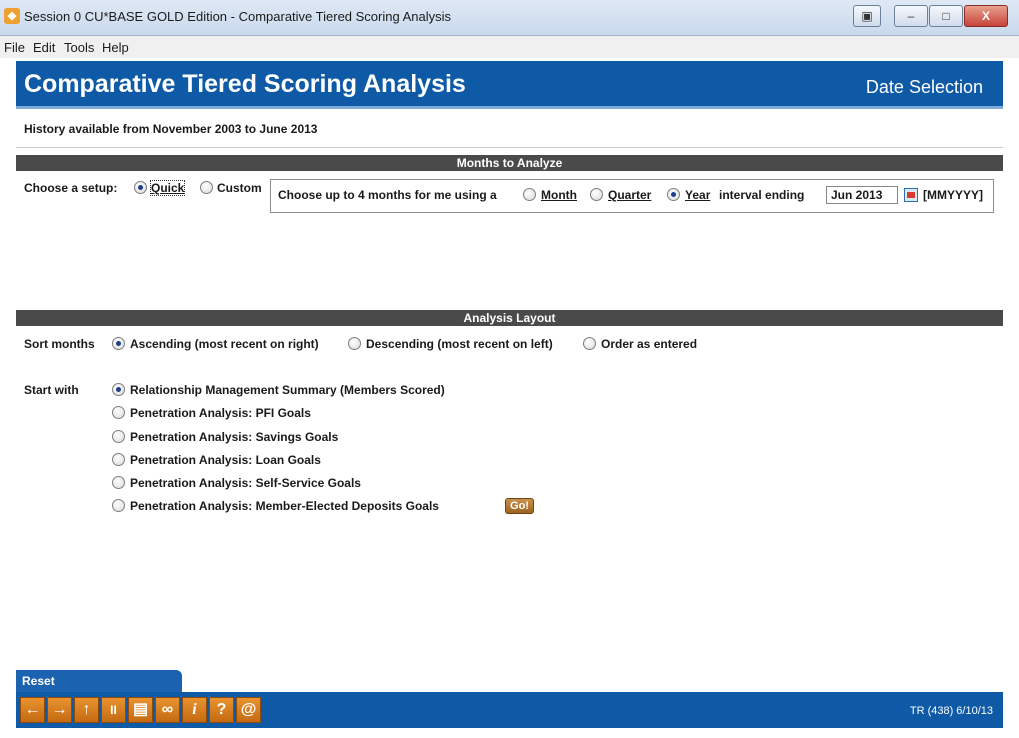 The height and width of the screenshot is (738, 1019). I want to click on info-icon: i, so click(194, 710).